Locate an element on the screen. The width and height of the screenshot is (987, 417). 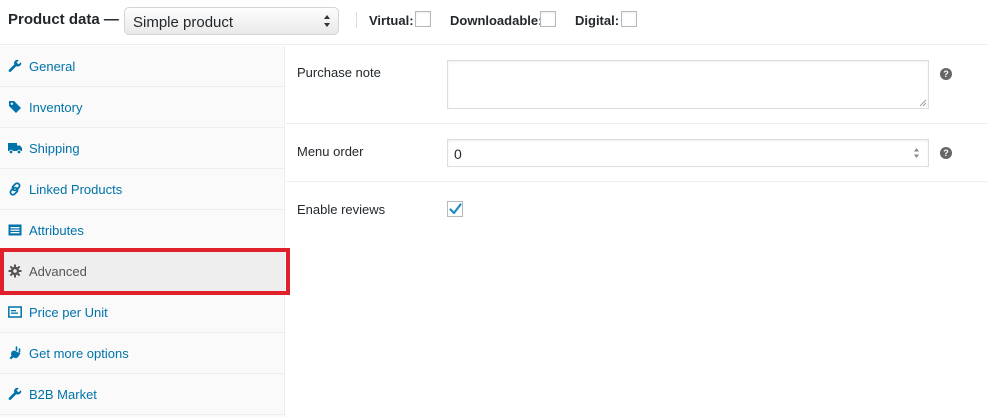
menu-order-label: Menu order is located at coordinates (330, 151).